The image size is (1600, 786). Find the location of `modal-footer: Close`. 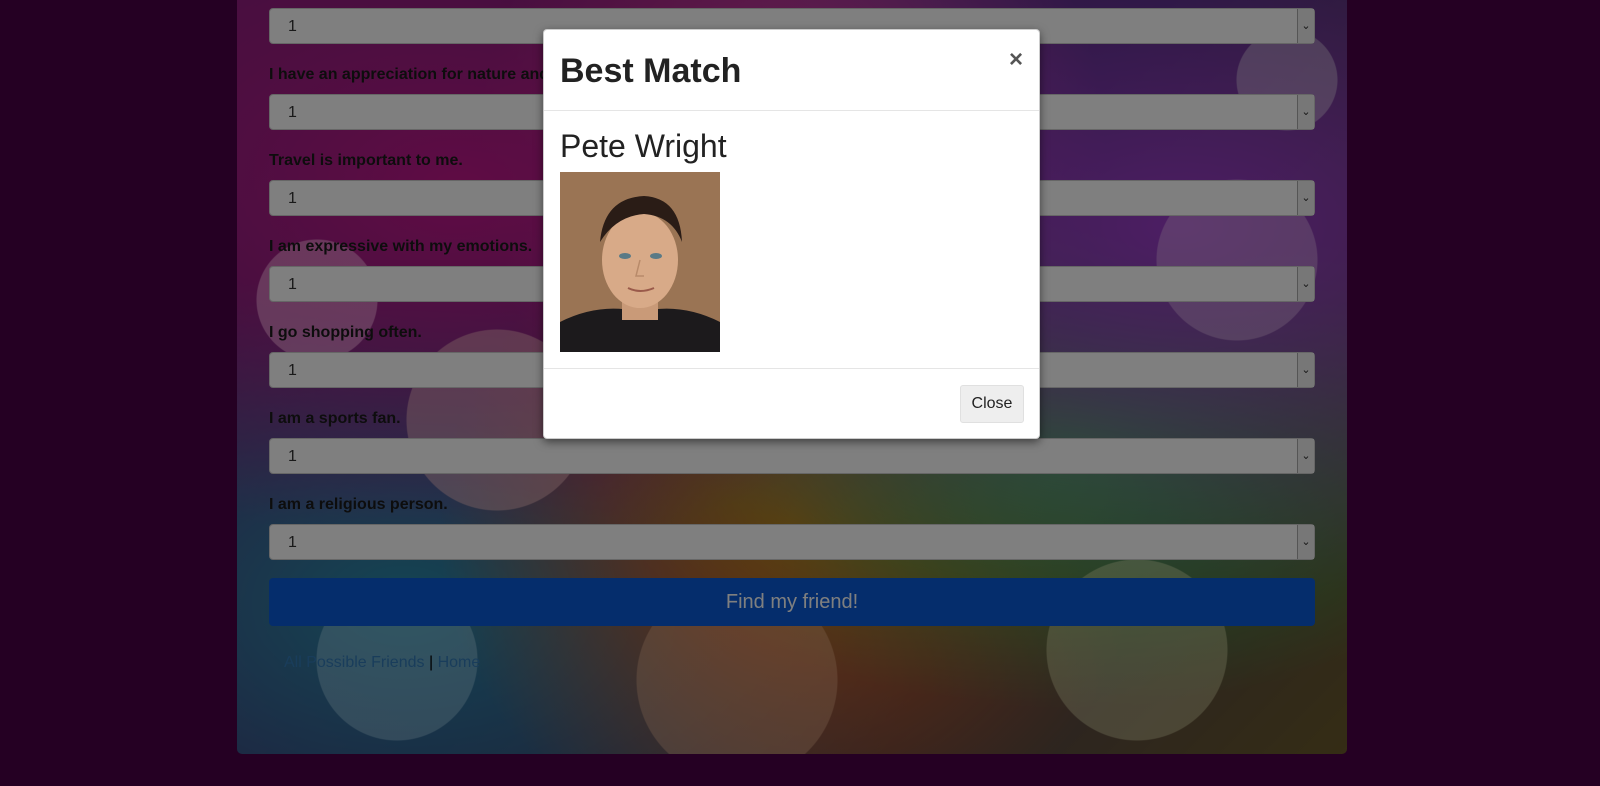

modal-footer: Close is located at coordinates (791, 403).